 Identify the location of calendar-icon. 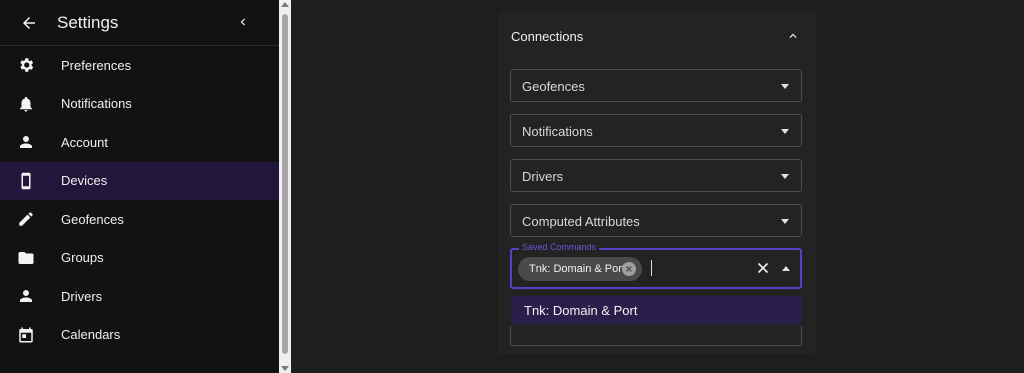
(26, 335).